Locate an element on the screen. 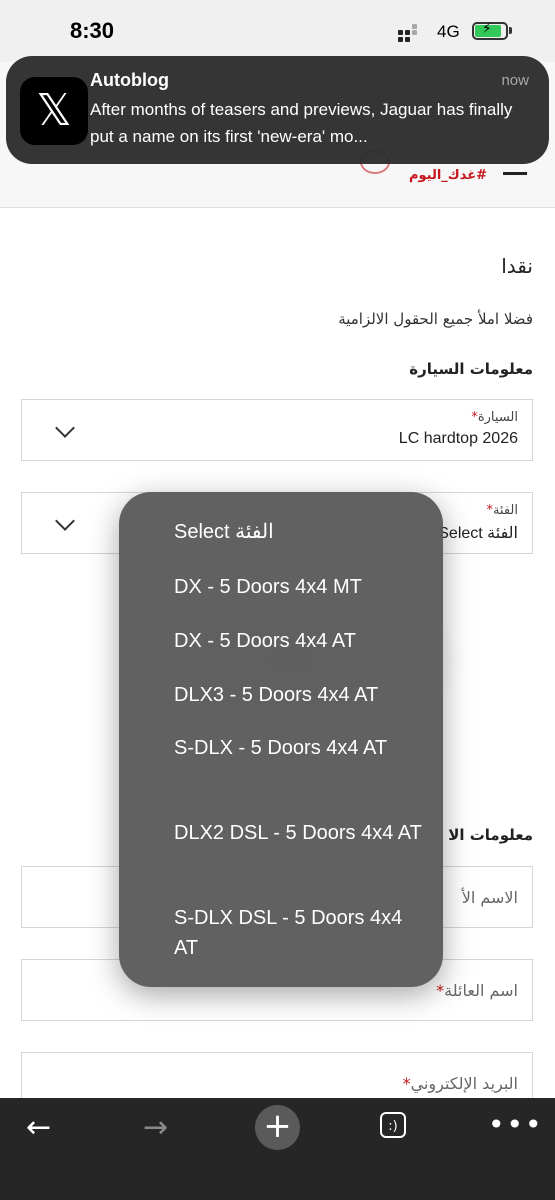 This screenshot has width=555, height=1200. signal-icon is located at coordinates (409, 33).